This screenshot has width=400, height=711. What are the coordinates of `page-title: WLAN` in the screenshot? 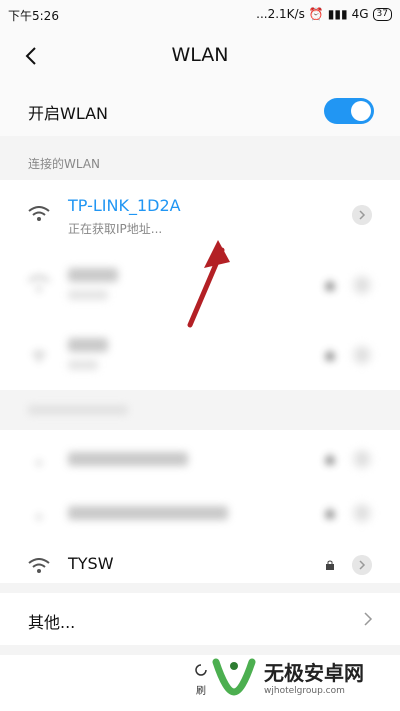 It's located at (200, 55).